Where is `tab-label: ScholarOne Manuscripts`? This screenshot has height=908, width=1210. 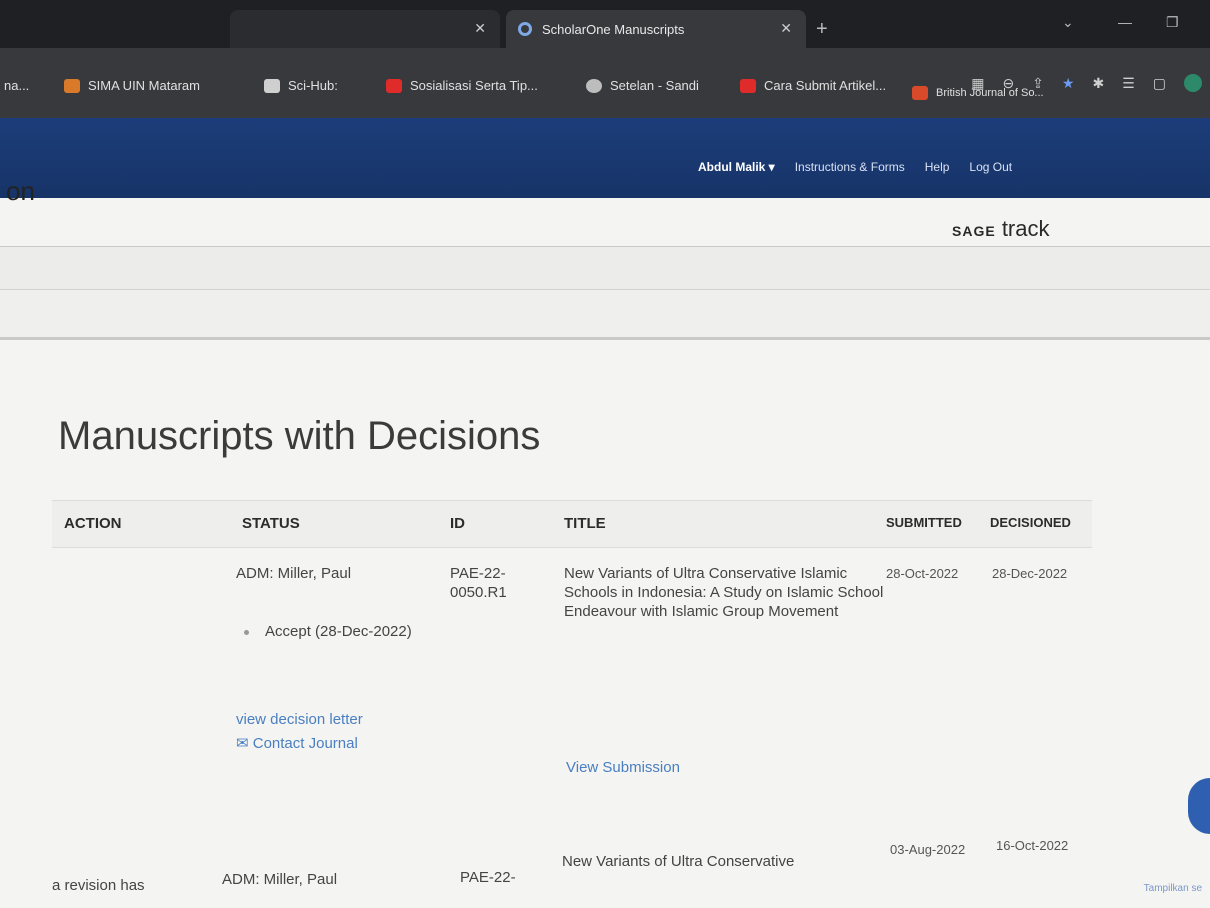
tab-label: ScholarOne Manuscripts is located at coordinates (613, 29).